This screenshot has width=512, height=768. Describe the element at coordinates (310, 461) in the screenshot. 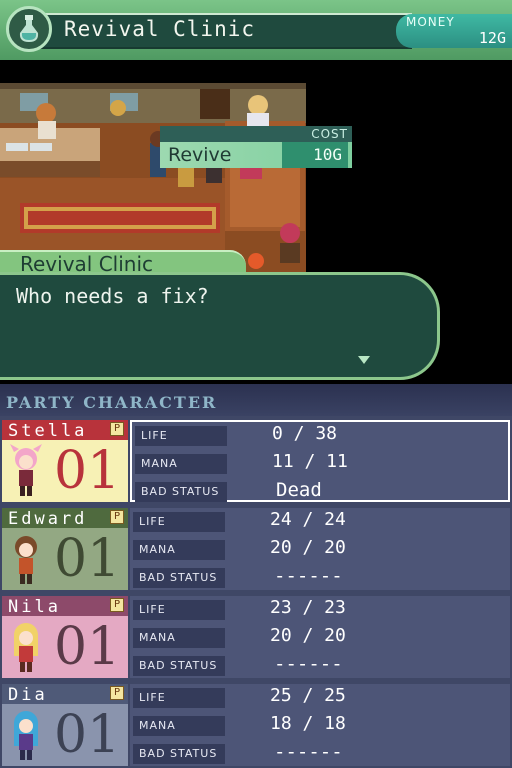

I see `mana-value: 11 / 11` at that location.